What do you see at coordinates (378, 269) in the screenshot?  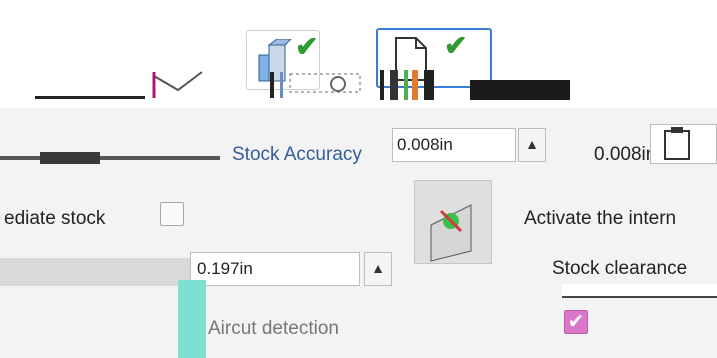 I see `stock-clearance-up-button: ▲` at bounding box center [378, 269].